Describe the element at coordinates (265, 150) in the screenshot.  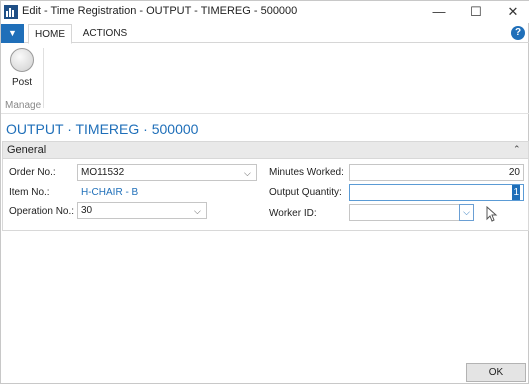
I see `general-fasttab-header: General ⌃` at that location.